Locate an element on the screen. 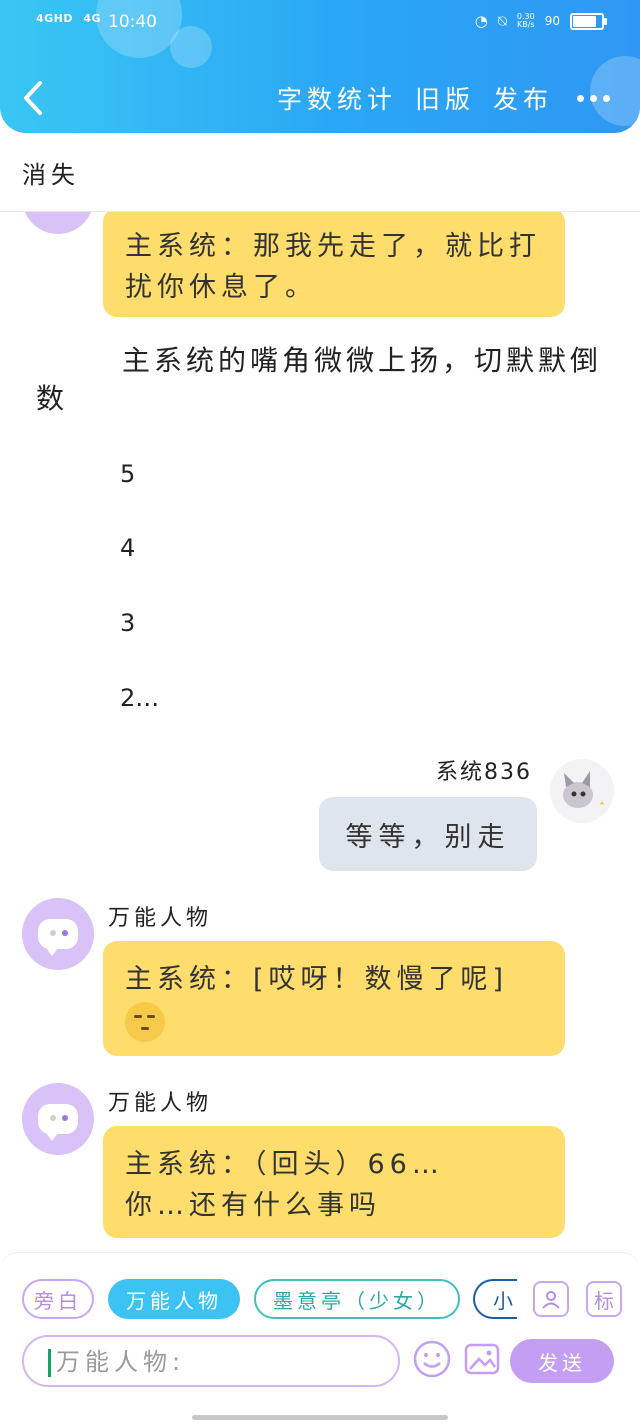 The image size is (640, 1423). back-icon is located at coordinates (33, 98).